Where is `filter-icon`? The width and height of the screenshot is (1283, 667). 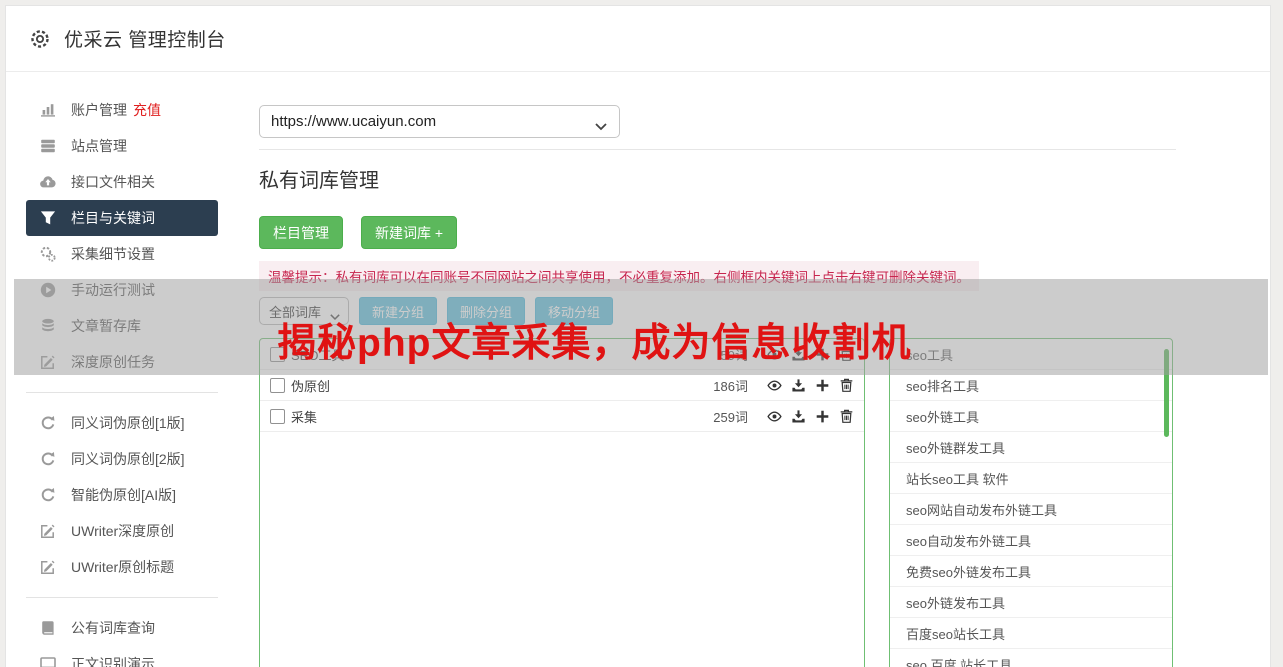 filter-icon is located at coordinates (47, 218).